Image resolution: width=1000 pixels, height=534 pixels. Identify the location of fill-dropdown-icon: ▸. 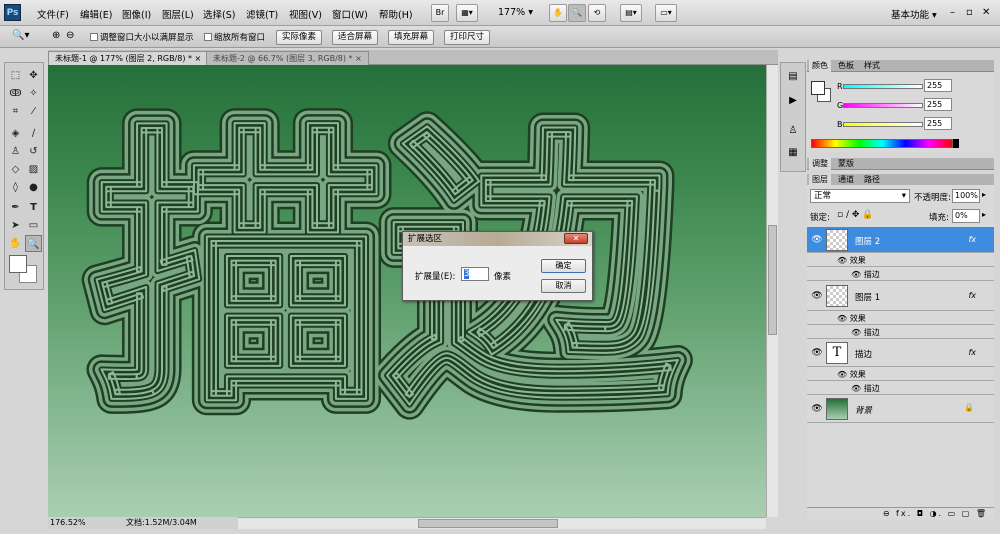
(984, 214).